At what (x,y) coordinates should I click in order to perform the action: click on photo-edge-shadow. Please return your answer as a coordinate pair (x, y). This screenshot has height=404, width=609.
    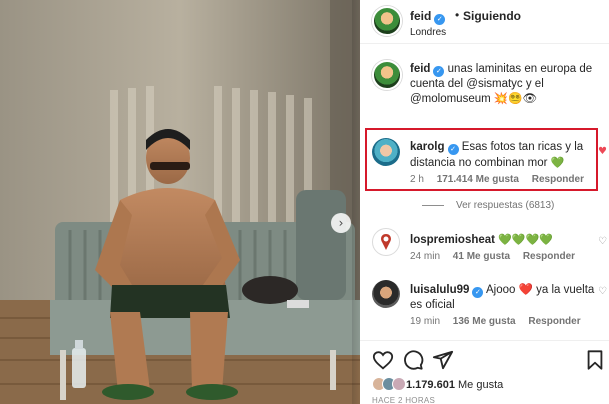
    Looking at the image, I should click on (356, 202).